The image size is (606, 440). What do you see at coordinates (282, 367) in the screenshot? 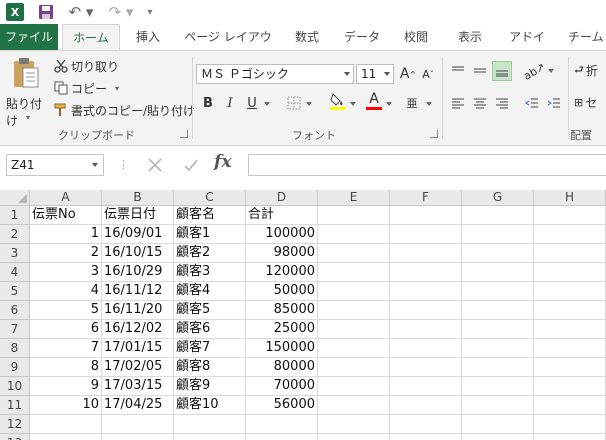
I see `cell-d9: 80000` at bounding box center [282, 367].